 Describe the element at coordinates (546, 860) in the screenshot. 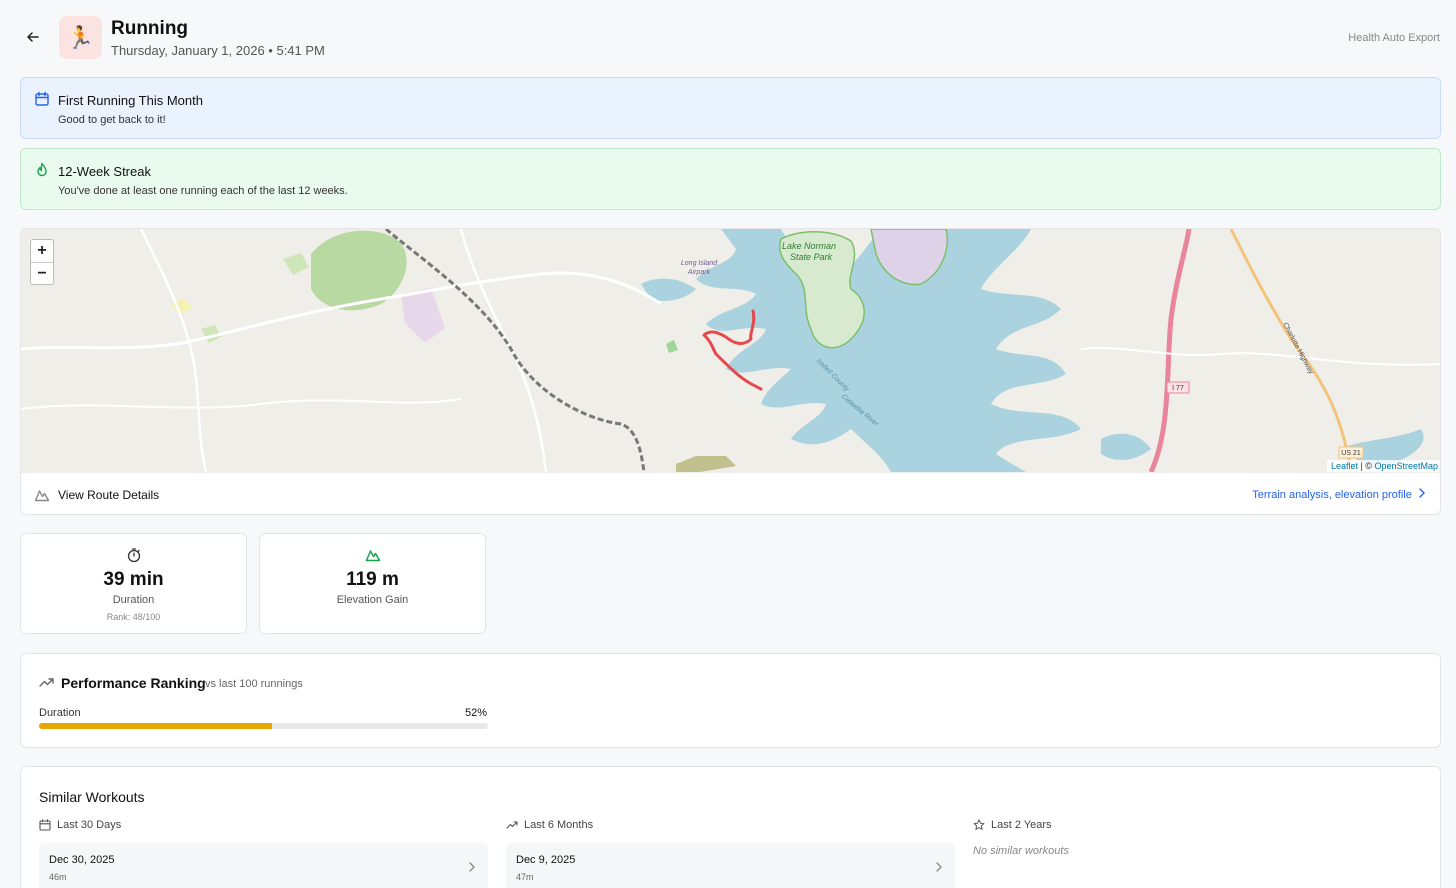

I see `workout-date: Dec 9, 2025` at that location.